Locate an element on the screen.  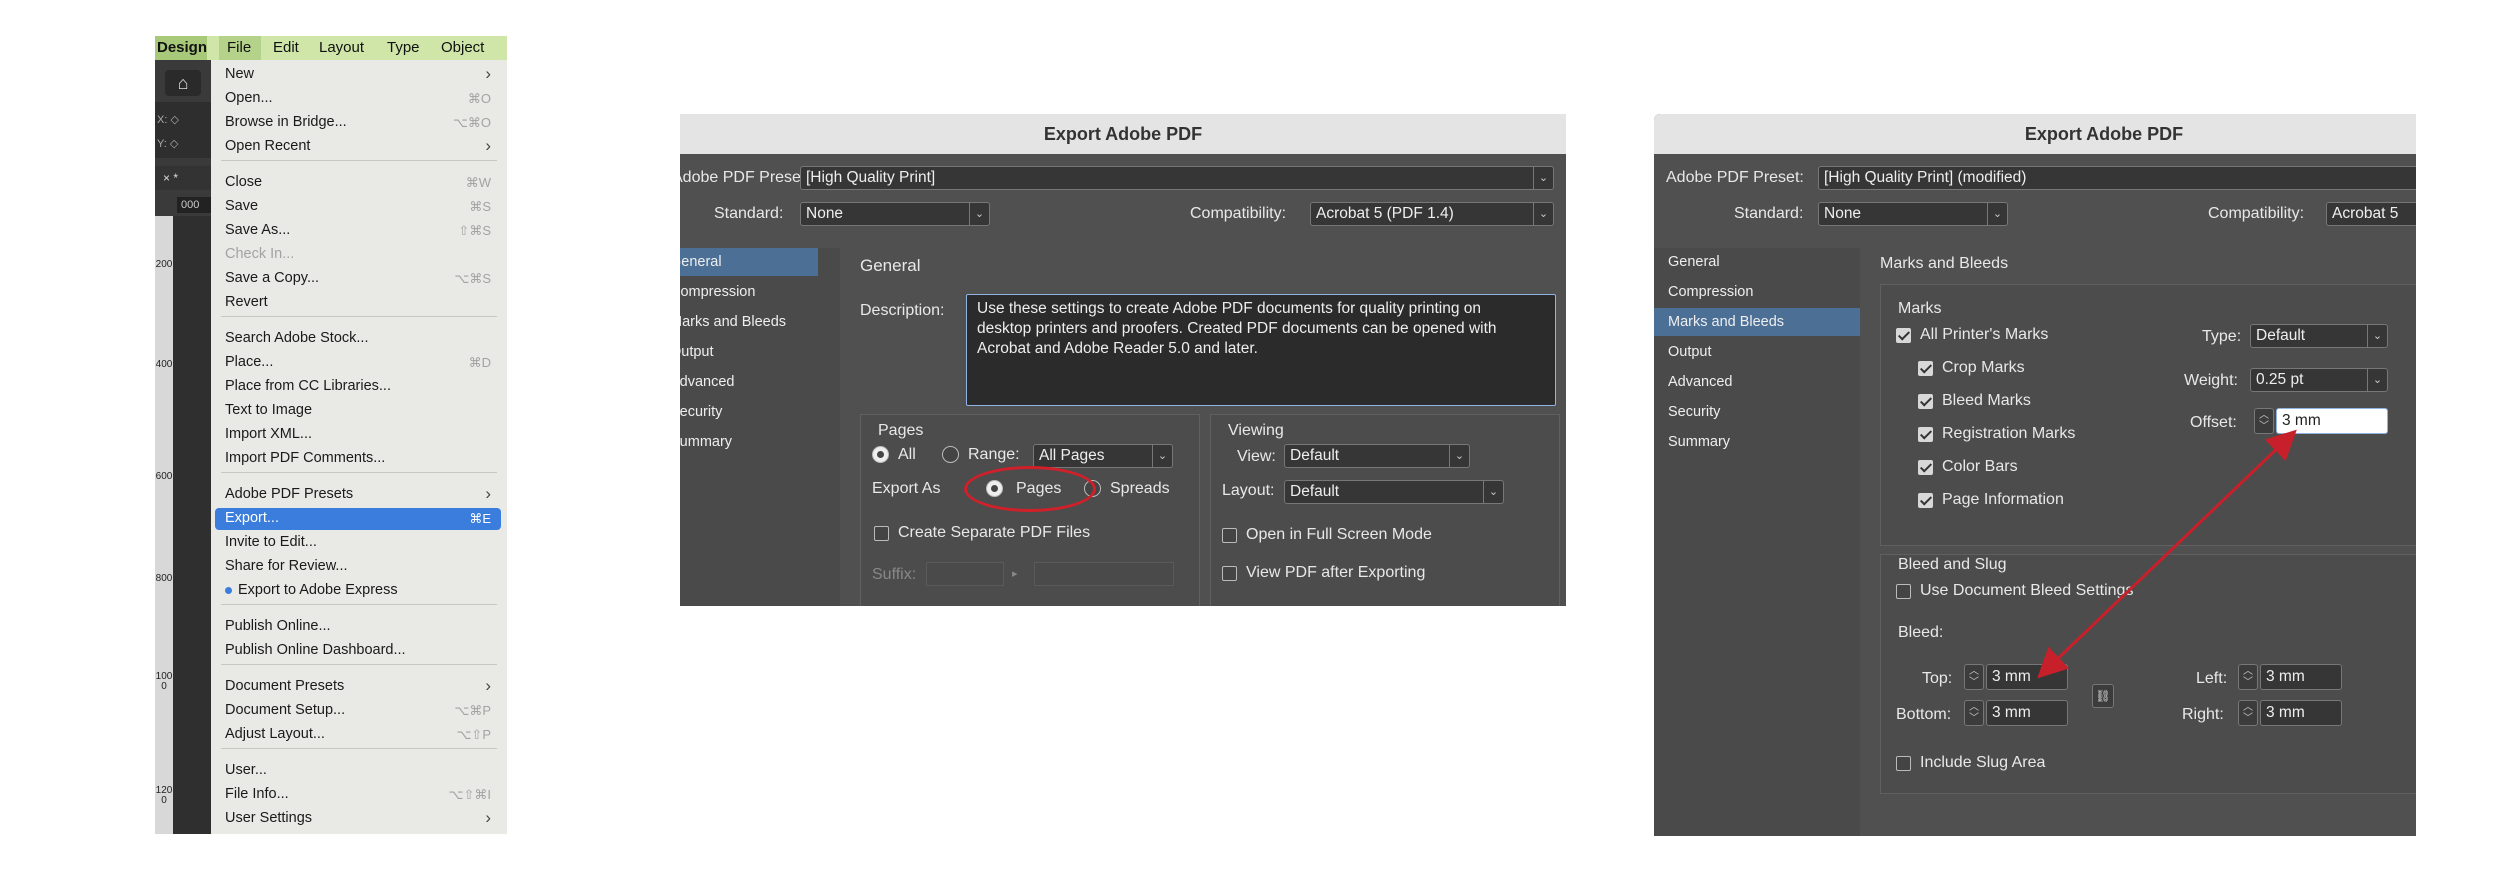
shortcut-label: ⌥⌘O is located at coordinates (471, 122).